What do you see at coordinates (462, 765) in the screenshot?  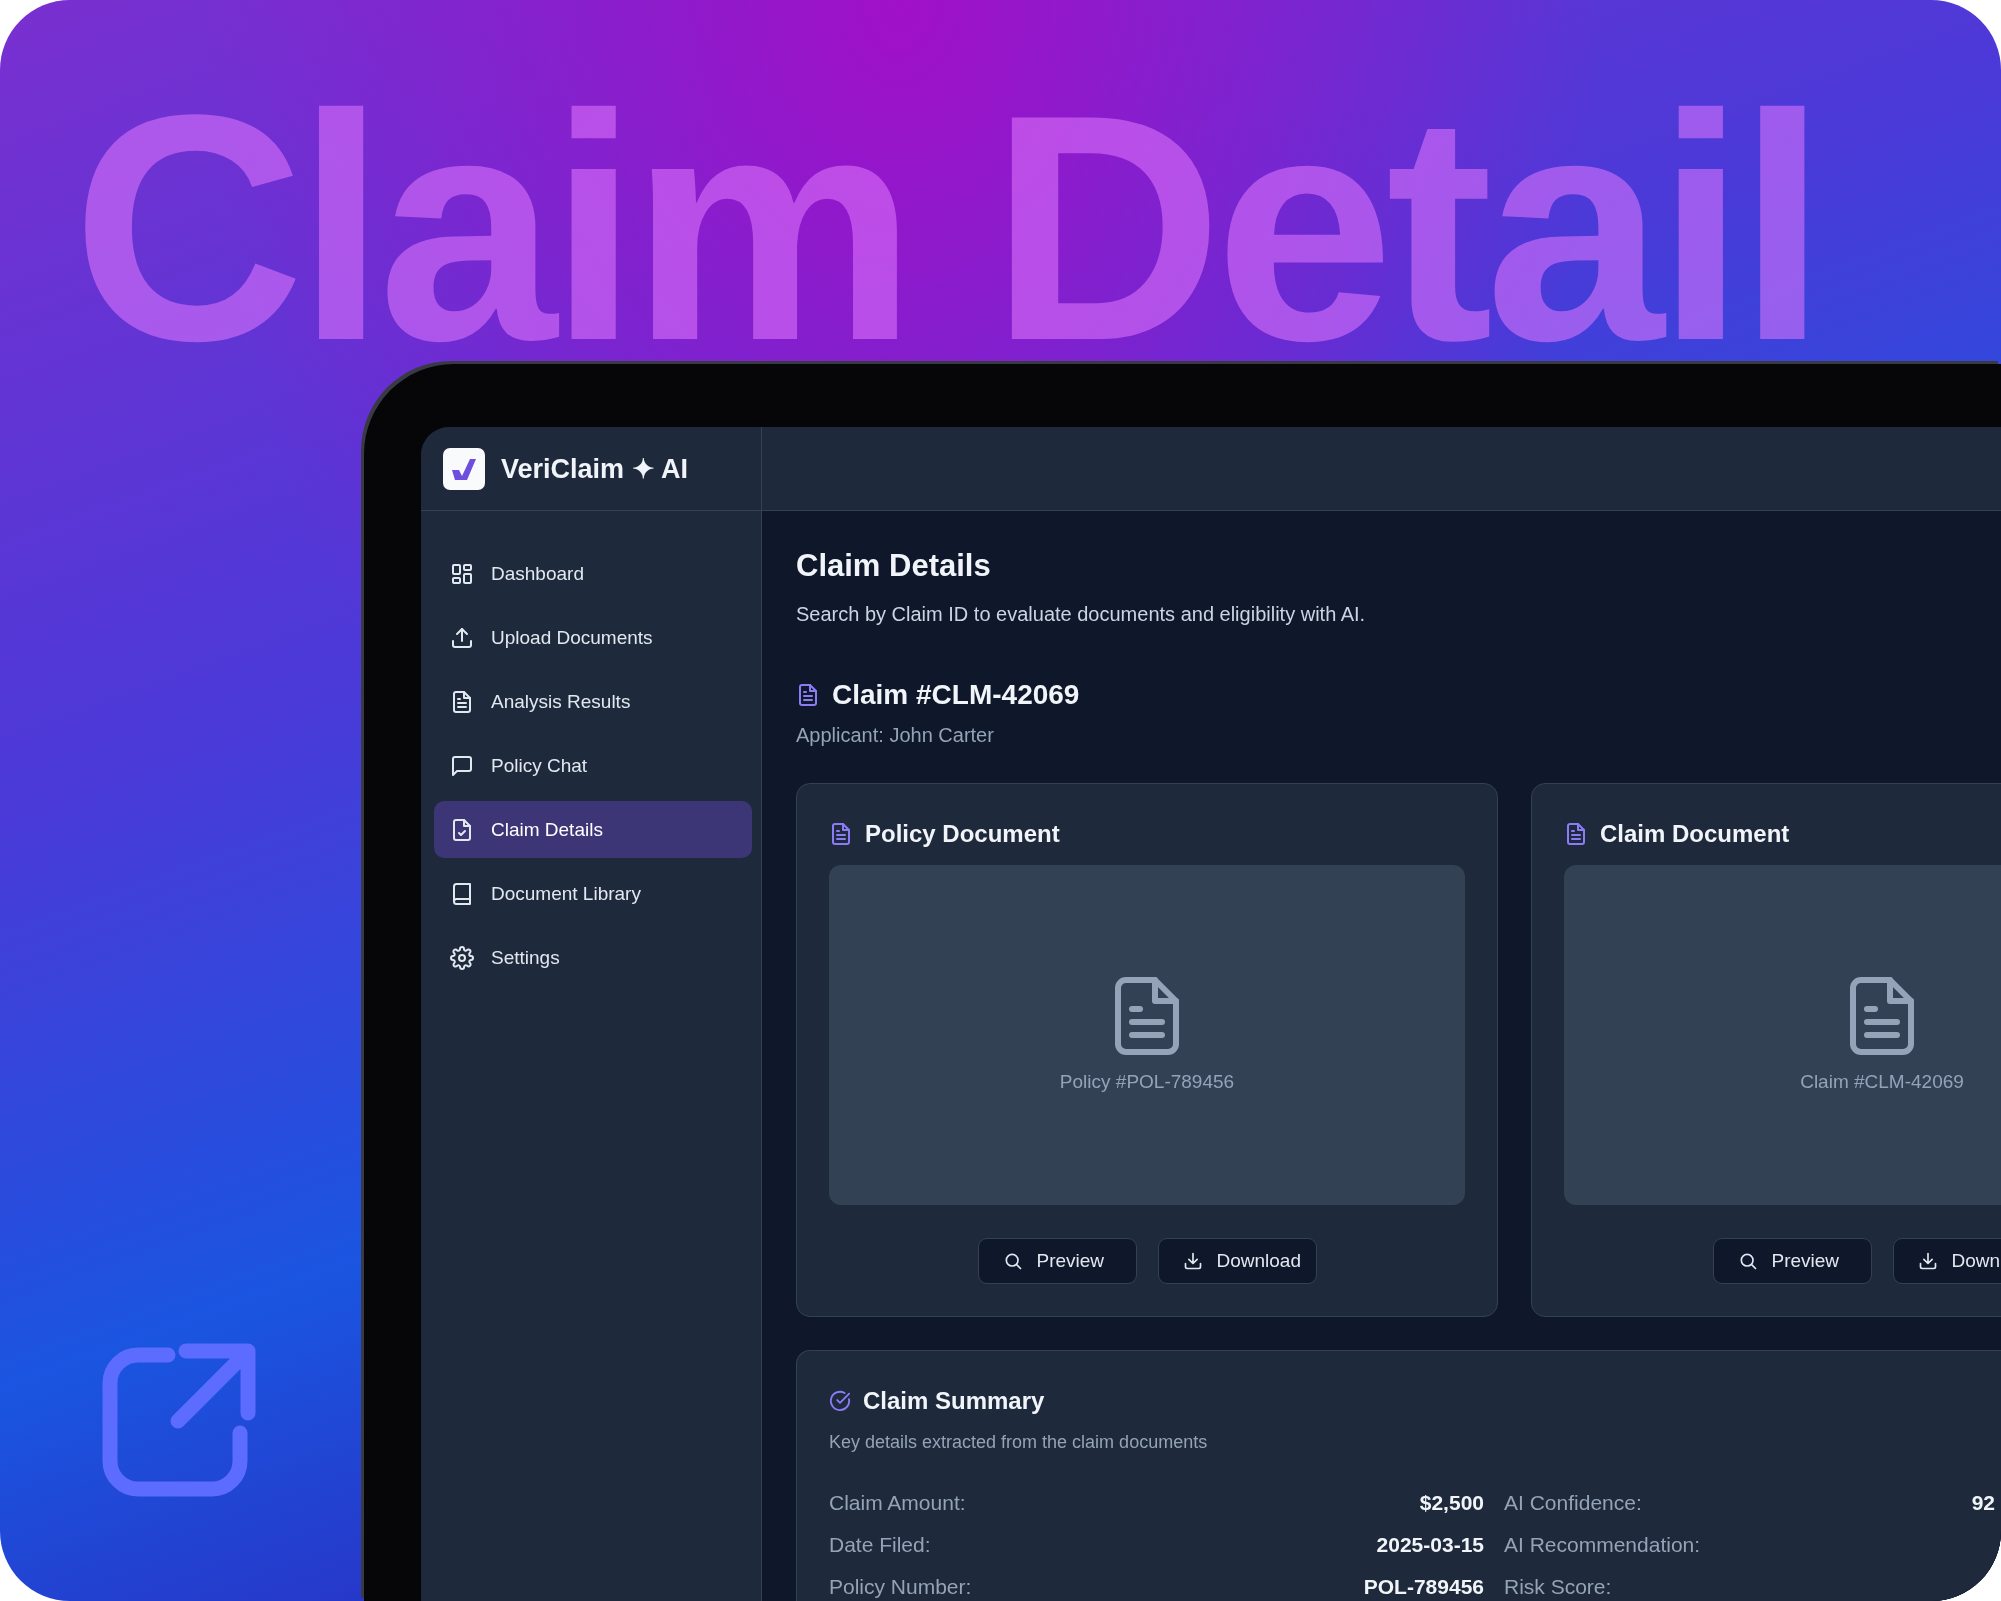 I see `chat-icon` at bounding box center [462, 765].